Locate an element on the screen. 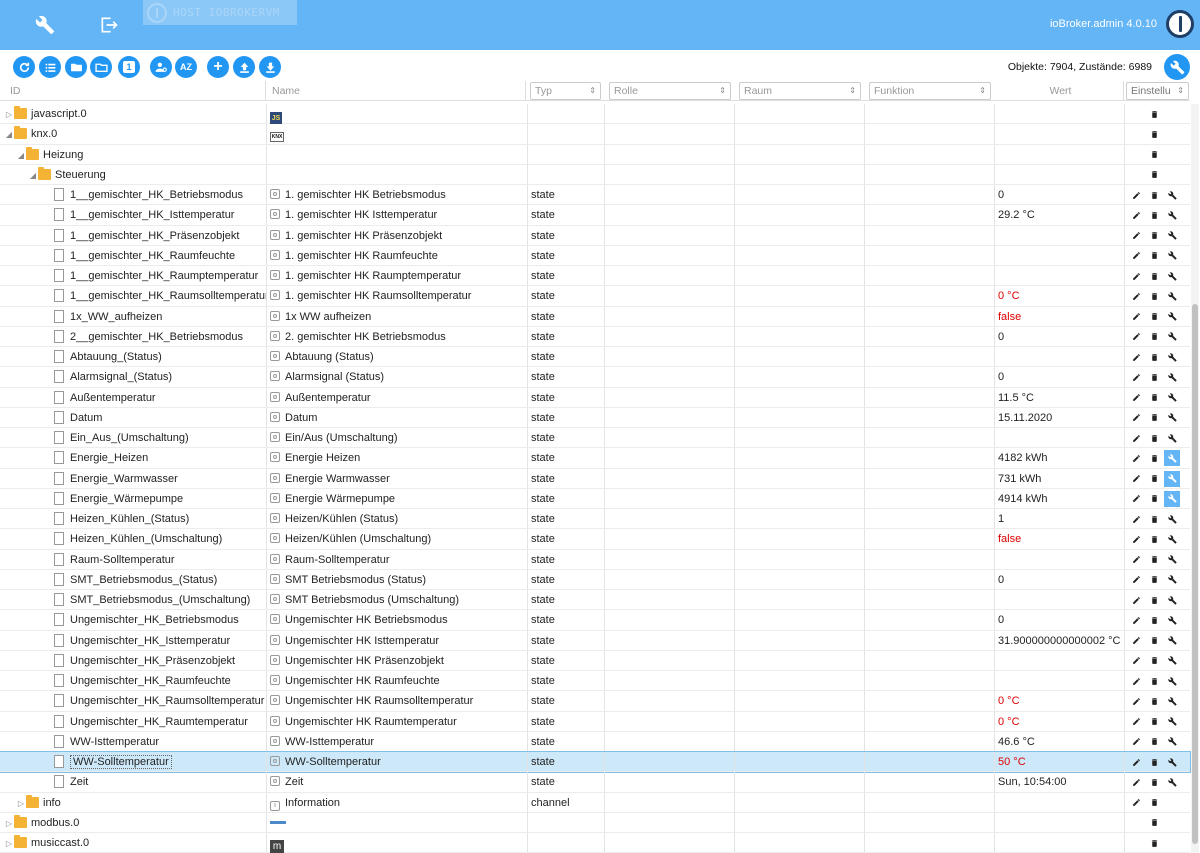 The width and height of the screenshot is (1200, 853). host-tab: HOST IOBROKERVM is located at coordinates (220, 12).